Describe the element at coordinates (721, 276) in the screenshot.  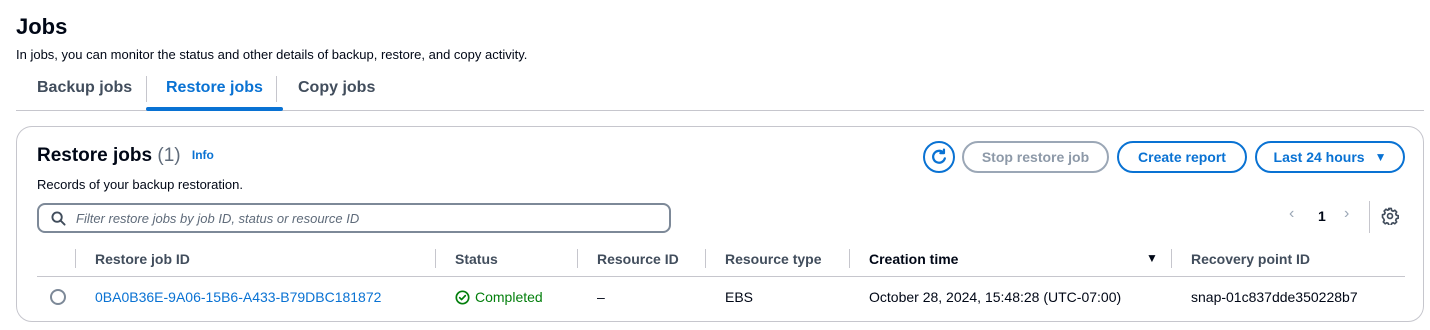
I see `table-header-divider` at that location.